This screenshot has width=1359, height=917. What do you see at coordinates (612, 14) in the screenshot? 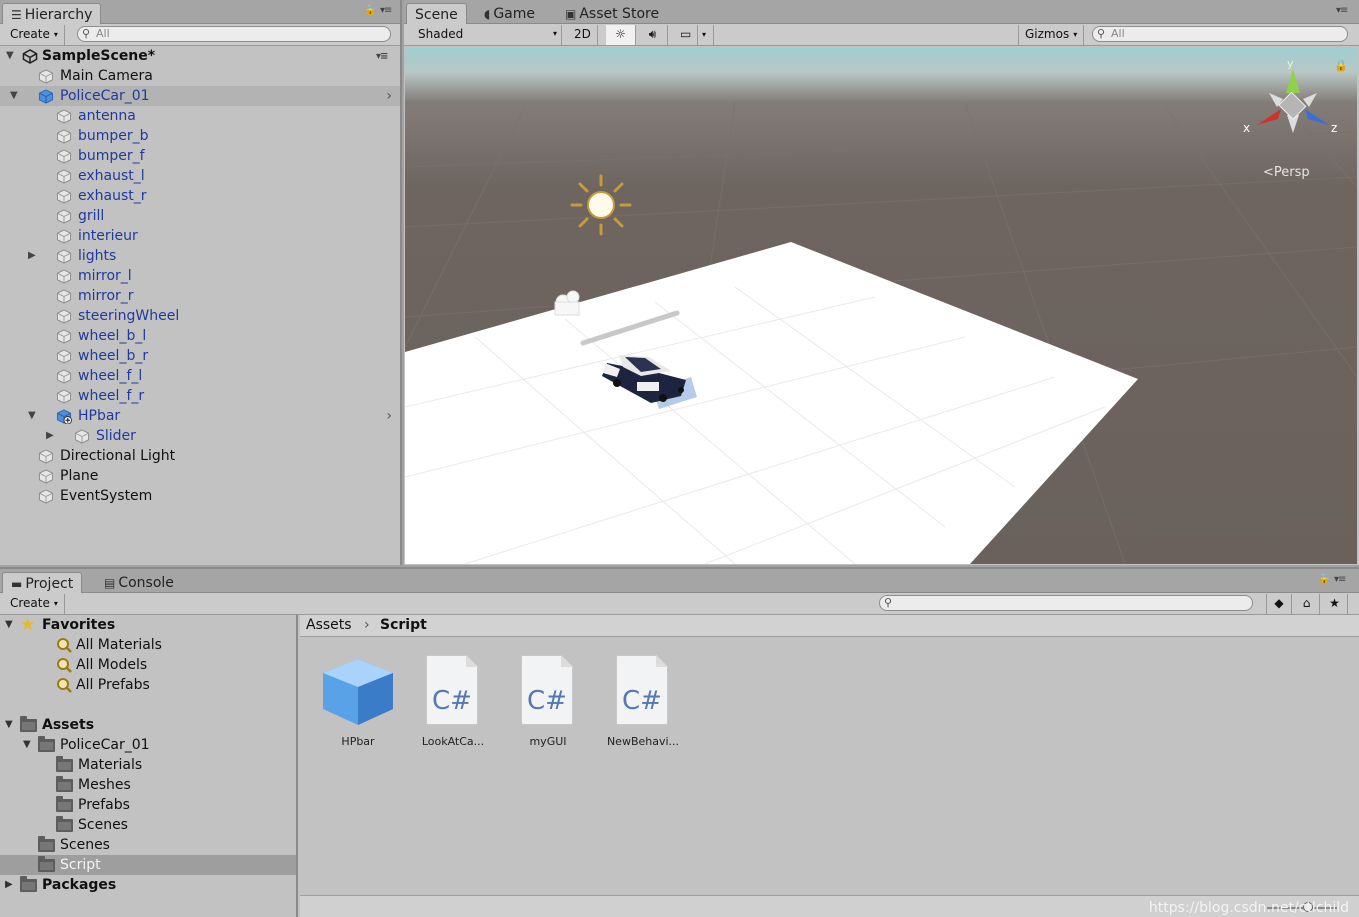
I see `tab-asset-store: ▣ Asset Store` at bounding box center [612, 14].